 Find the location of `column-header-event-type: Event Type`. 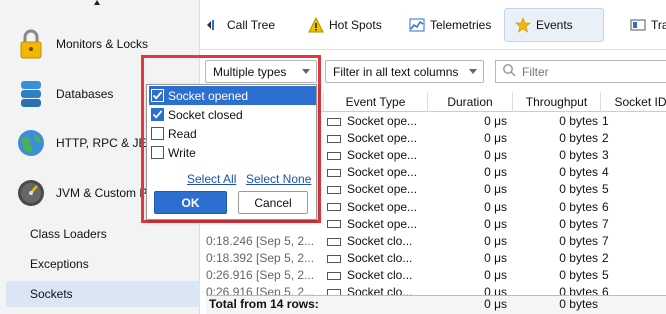

column-header-event-type: Event Type is located at coordinates (375, 102).